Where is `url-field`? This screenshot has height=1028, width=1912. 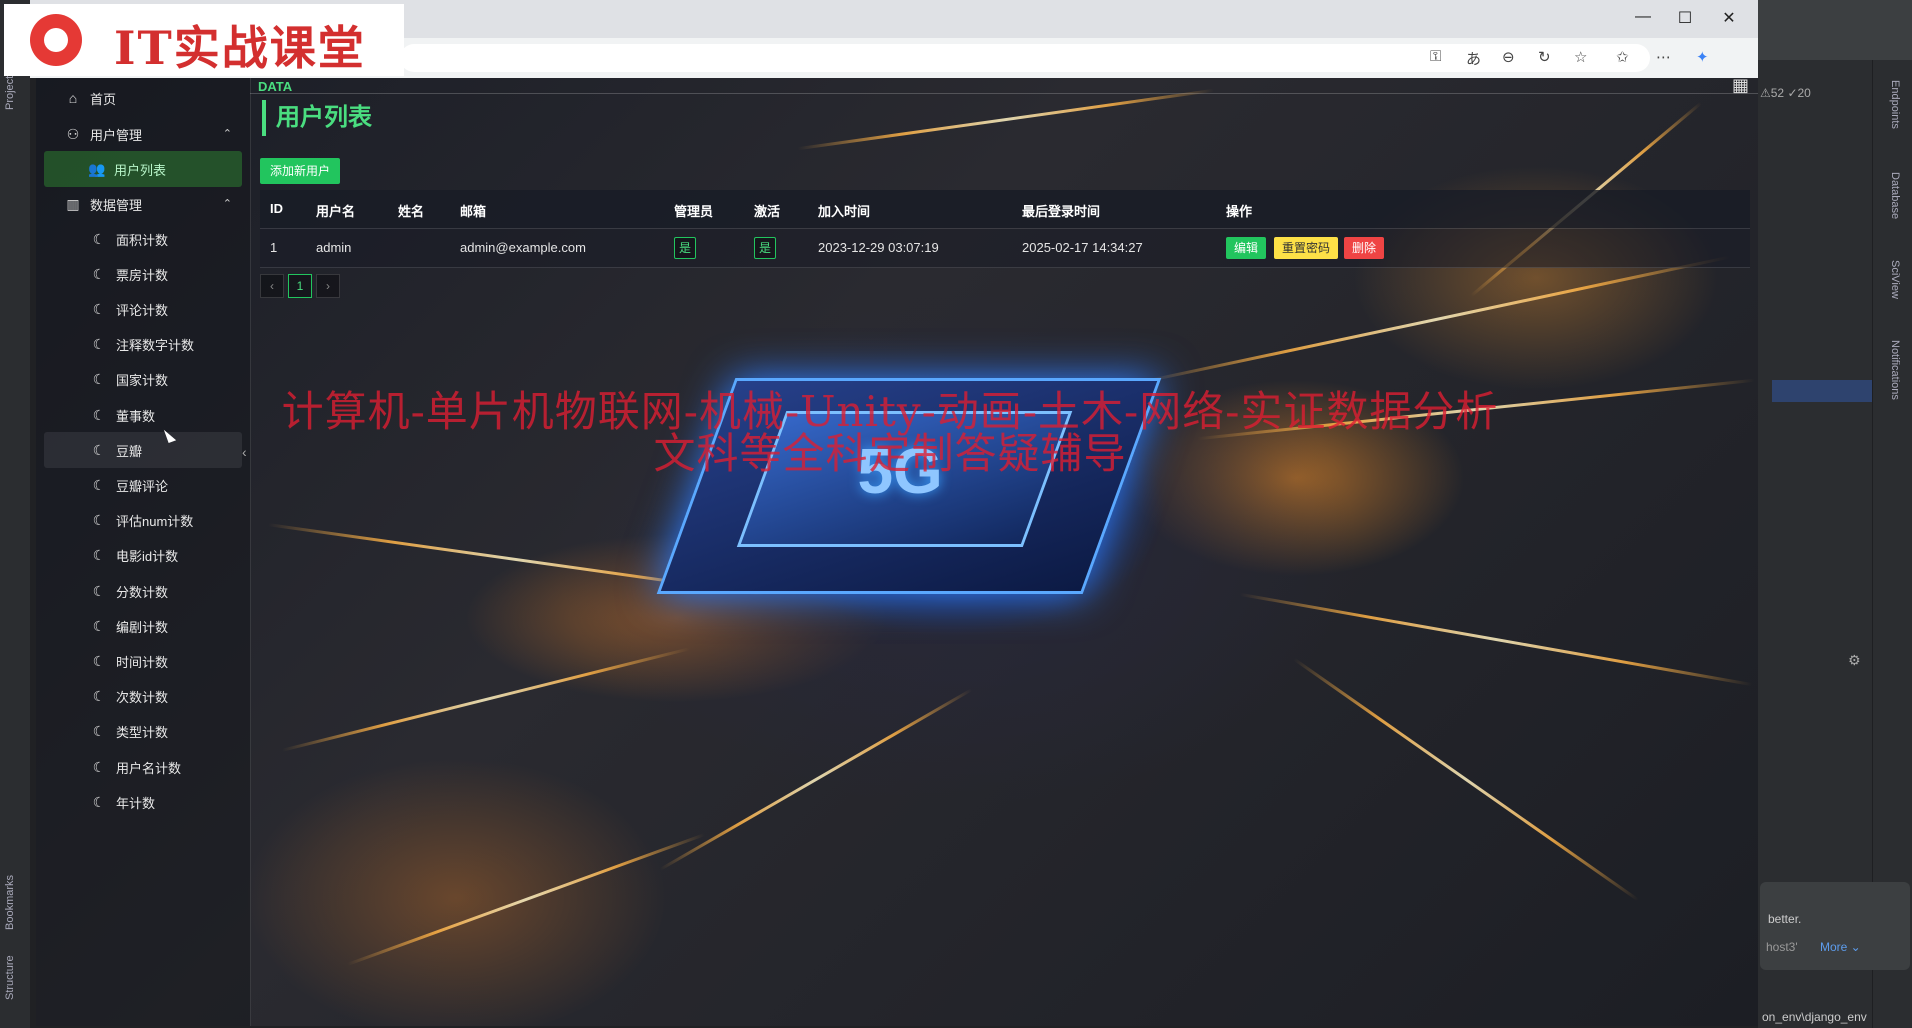 url-field is located at coordinates (1025, 58).